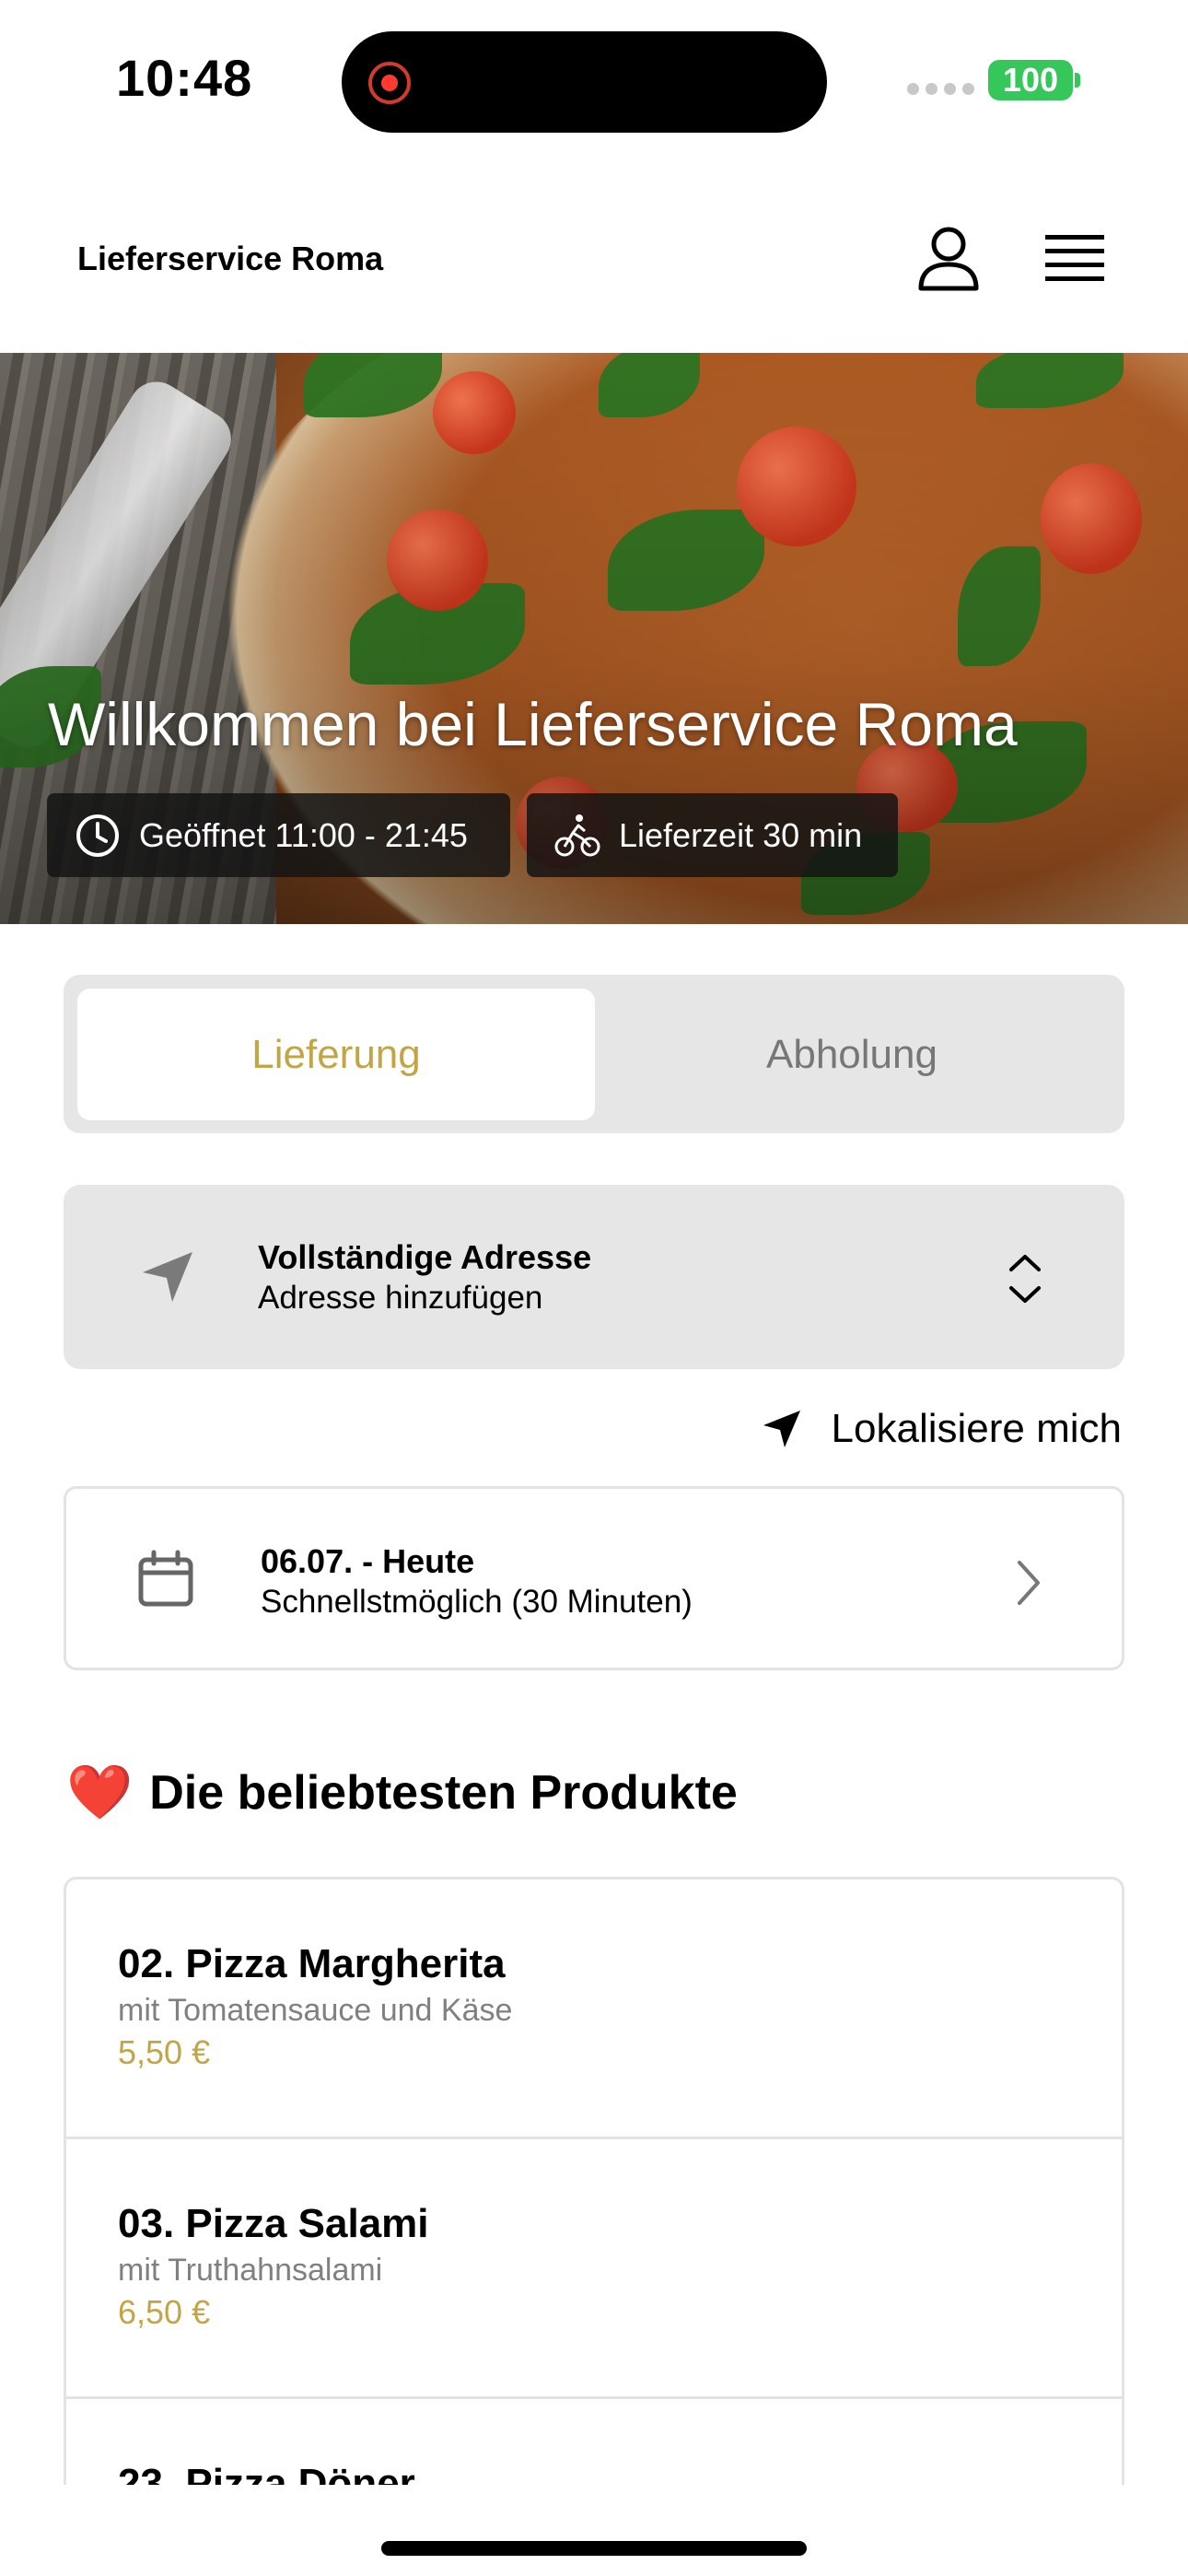 Image resolution: width=1188 pixels, height=2576 pixels. I want to click on popular-products-title: Die beliebtesten Produkte, so click(444, 1793).